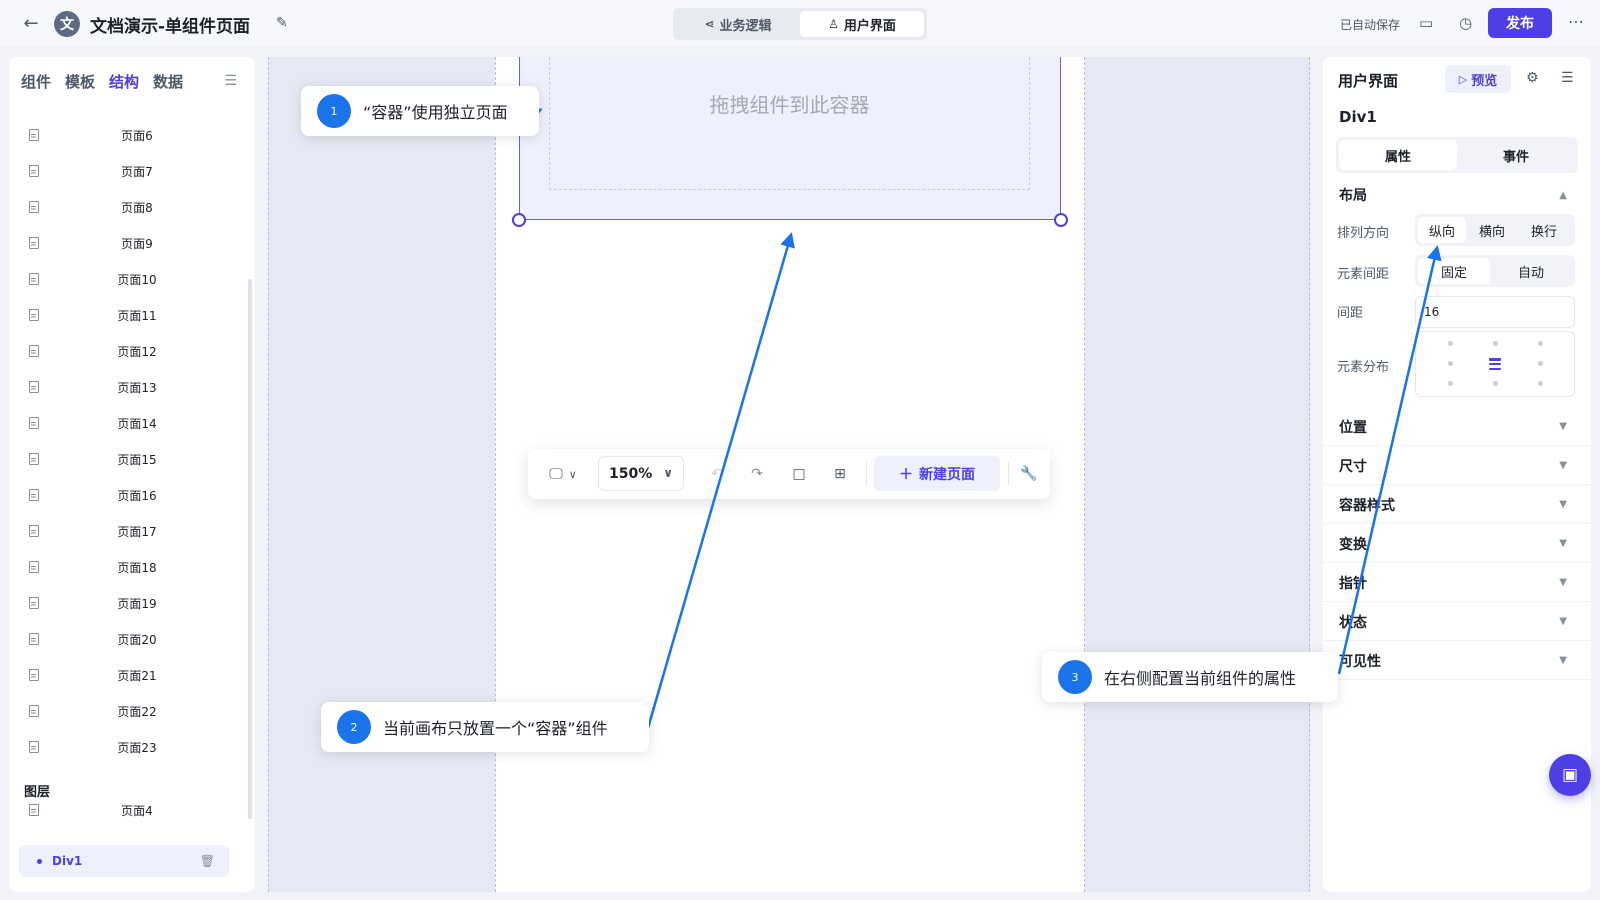 This screenshot has height=900, width=1600. I want to click on drop-placeholder: 拖拽组件到此容器, so click(789, 105).